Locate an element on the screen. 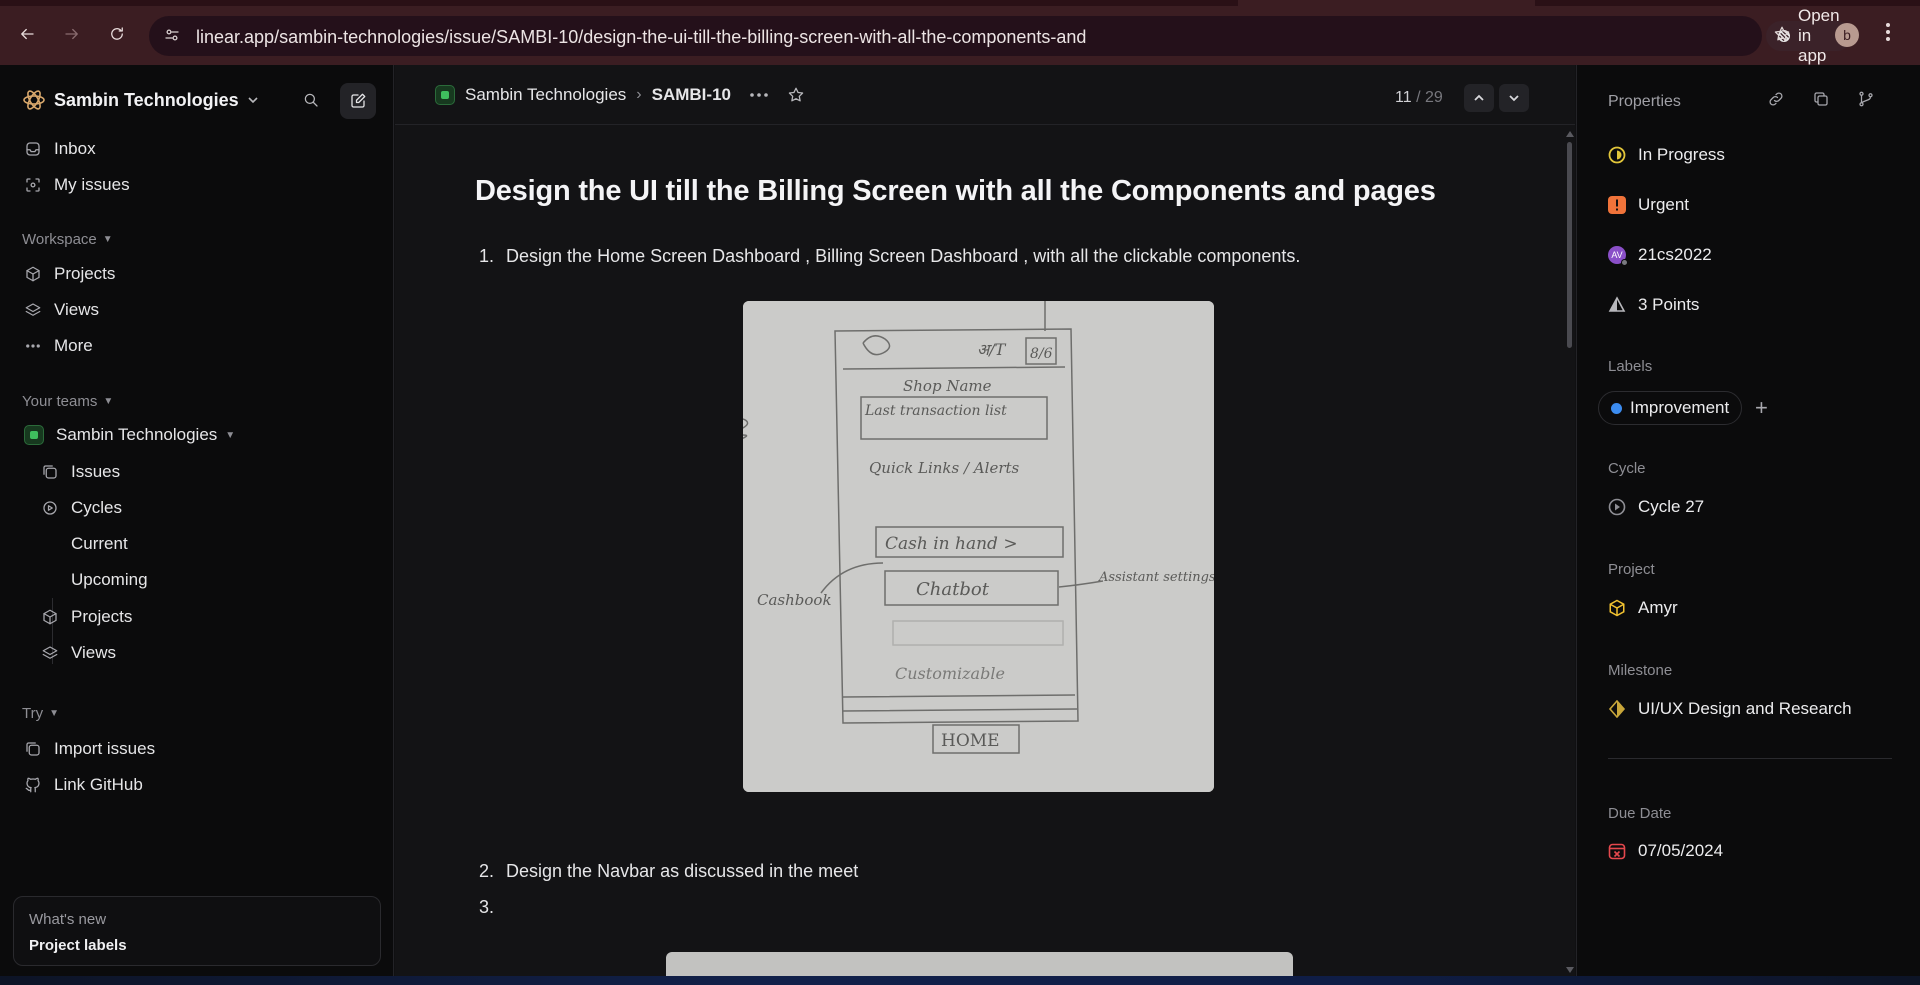  git-branch-icon is located at coordinates (1866, 99).